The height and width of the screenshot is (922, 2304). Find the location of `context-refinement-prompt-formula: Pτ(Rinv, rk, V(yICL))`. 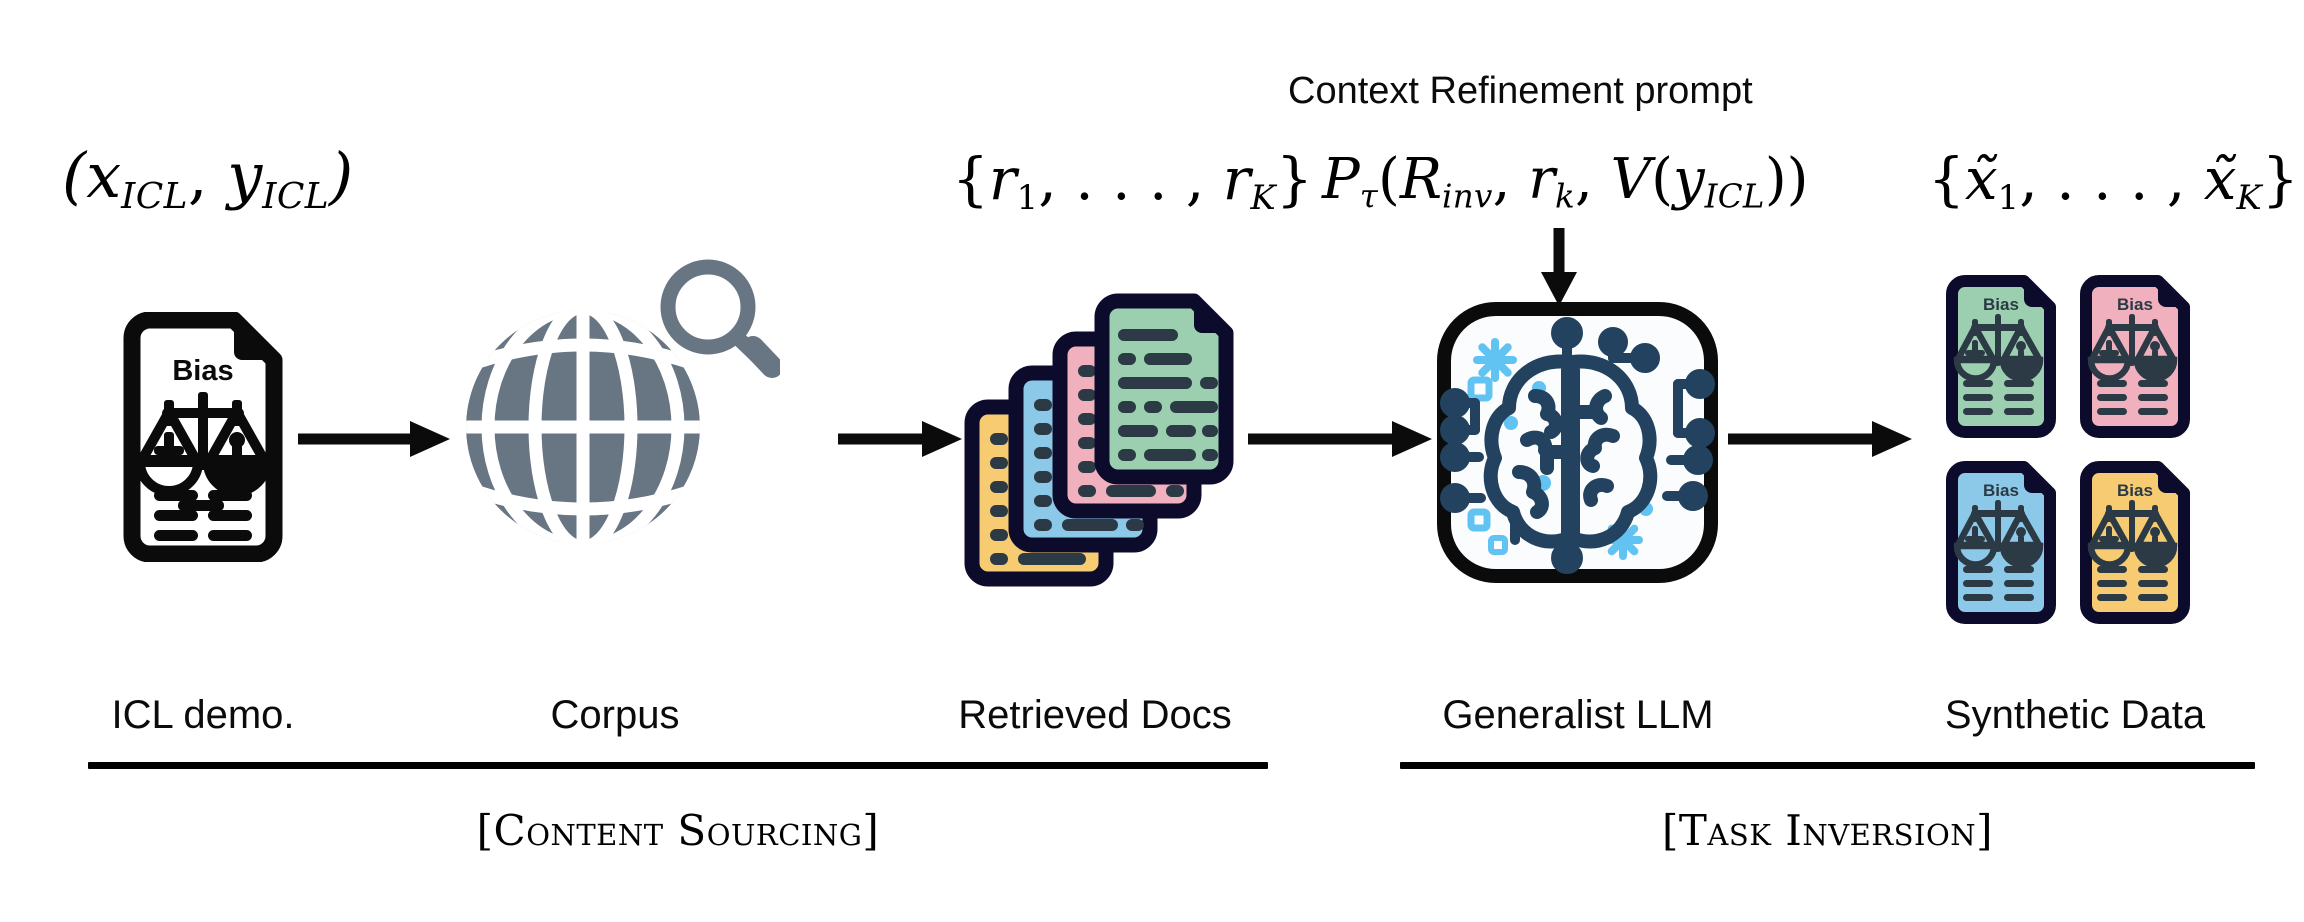

context-refinement-prompt-formula: Pτ(Rinv, rk, V(yICL)) is located at coordinates (1565, 182).